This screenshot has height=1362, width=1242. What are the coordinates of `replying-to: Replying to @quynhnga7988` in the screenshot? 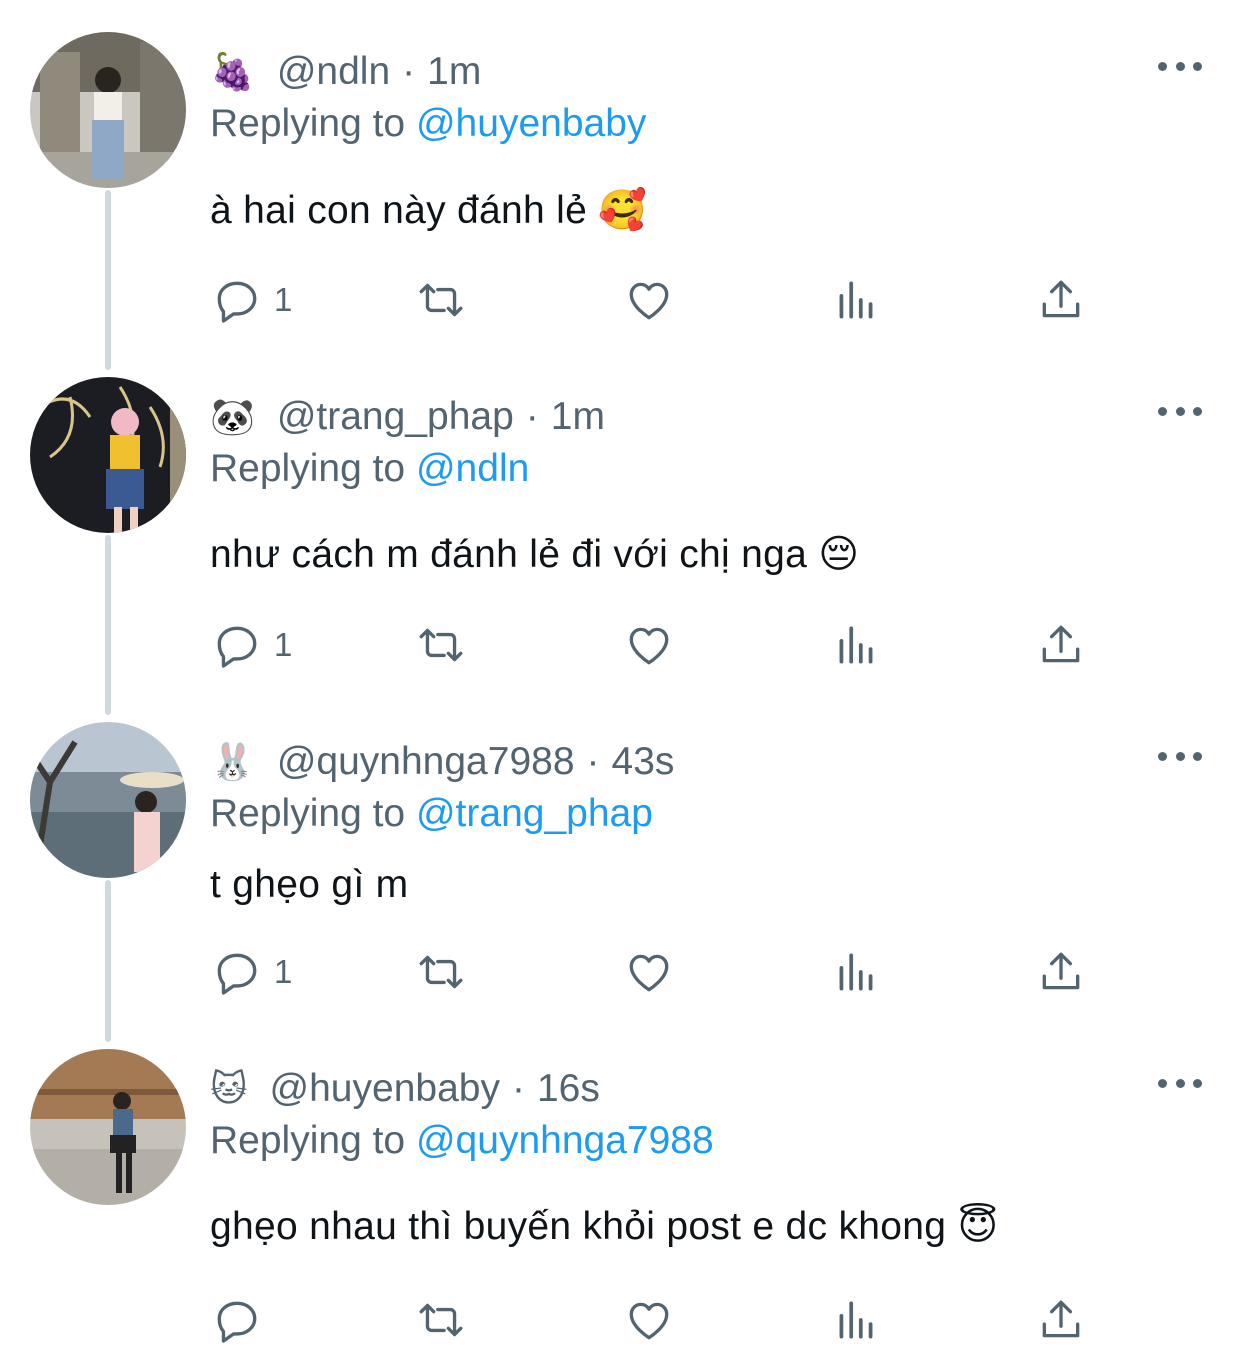 It's located at (462, 1141).